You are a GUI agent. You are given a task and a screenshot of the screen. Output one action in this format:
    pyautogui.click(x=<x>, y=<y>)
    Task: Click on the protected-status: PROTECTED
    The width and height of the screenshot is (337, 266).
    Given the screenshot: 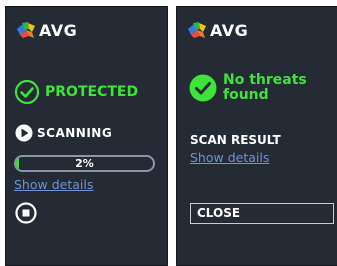 What is the action you would take?
    pyautogui.click(x=76, y=92)
    